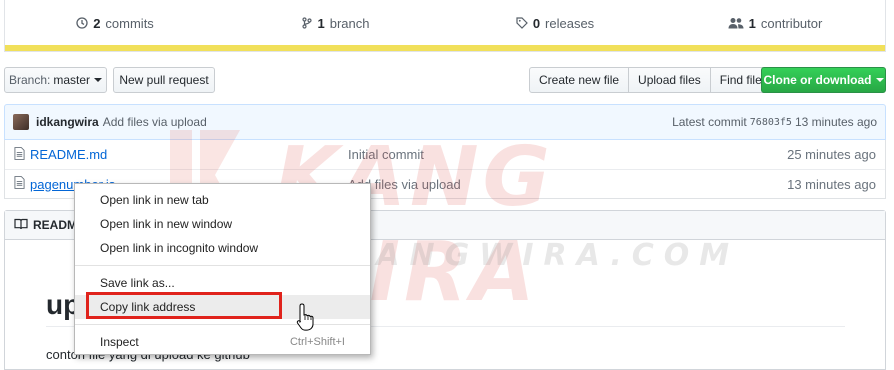 The image size is (894, 370). What do you see at coordinates (570, 23) in the screenshot?
I see `releases-label: releases` at bounding box center [570, 23].